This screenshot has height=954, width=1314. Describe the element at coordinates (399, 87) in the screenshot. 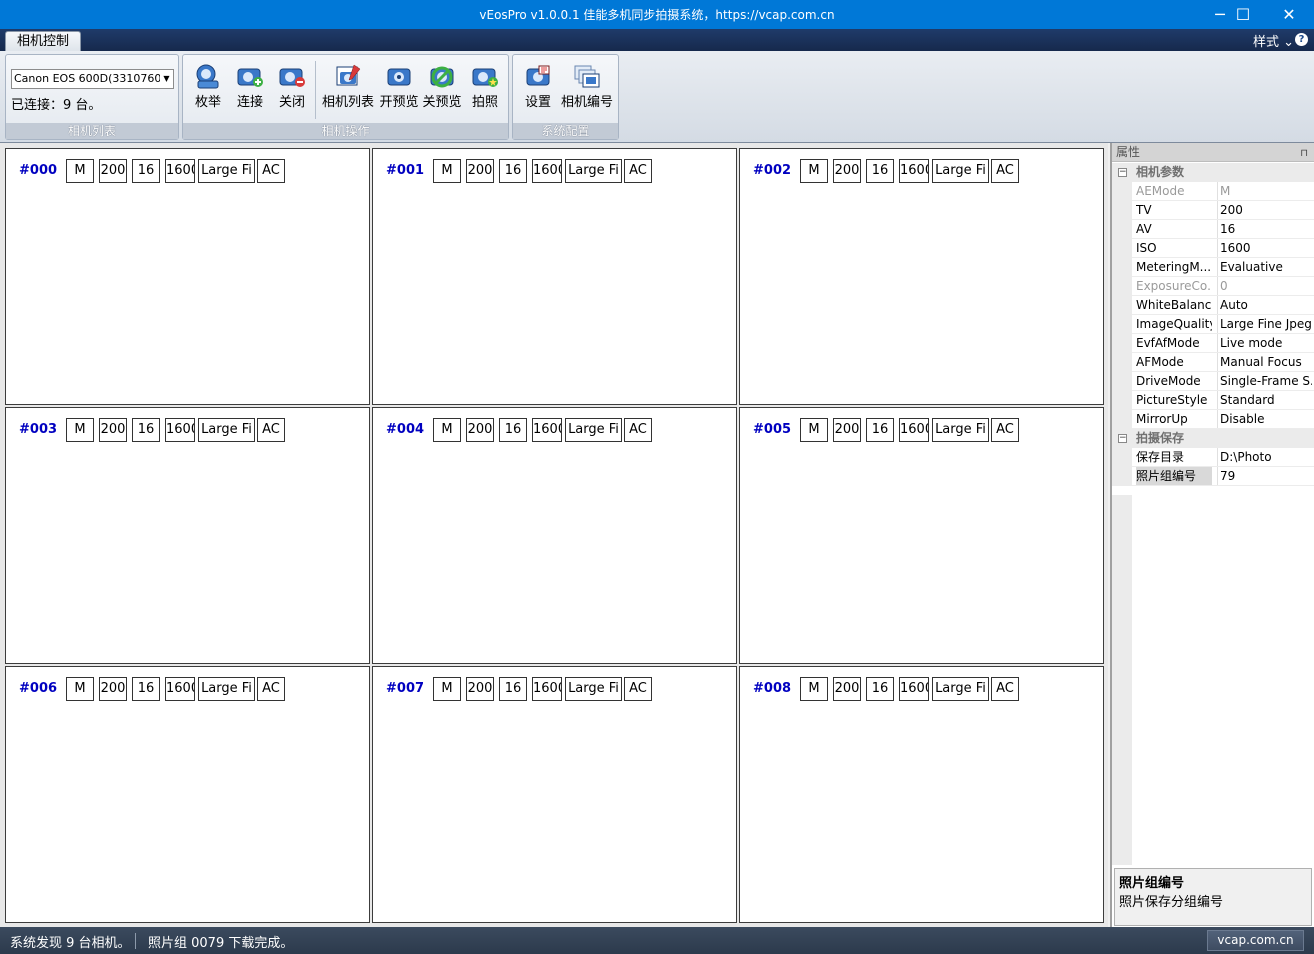

I see `start-preview-button: 开预览` at that location.